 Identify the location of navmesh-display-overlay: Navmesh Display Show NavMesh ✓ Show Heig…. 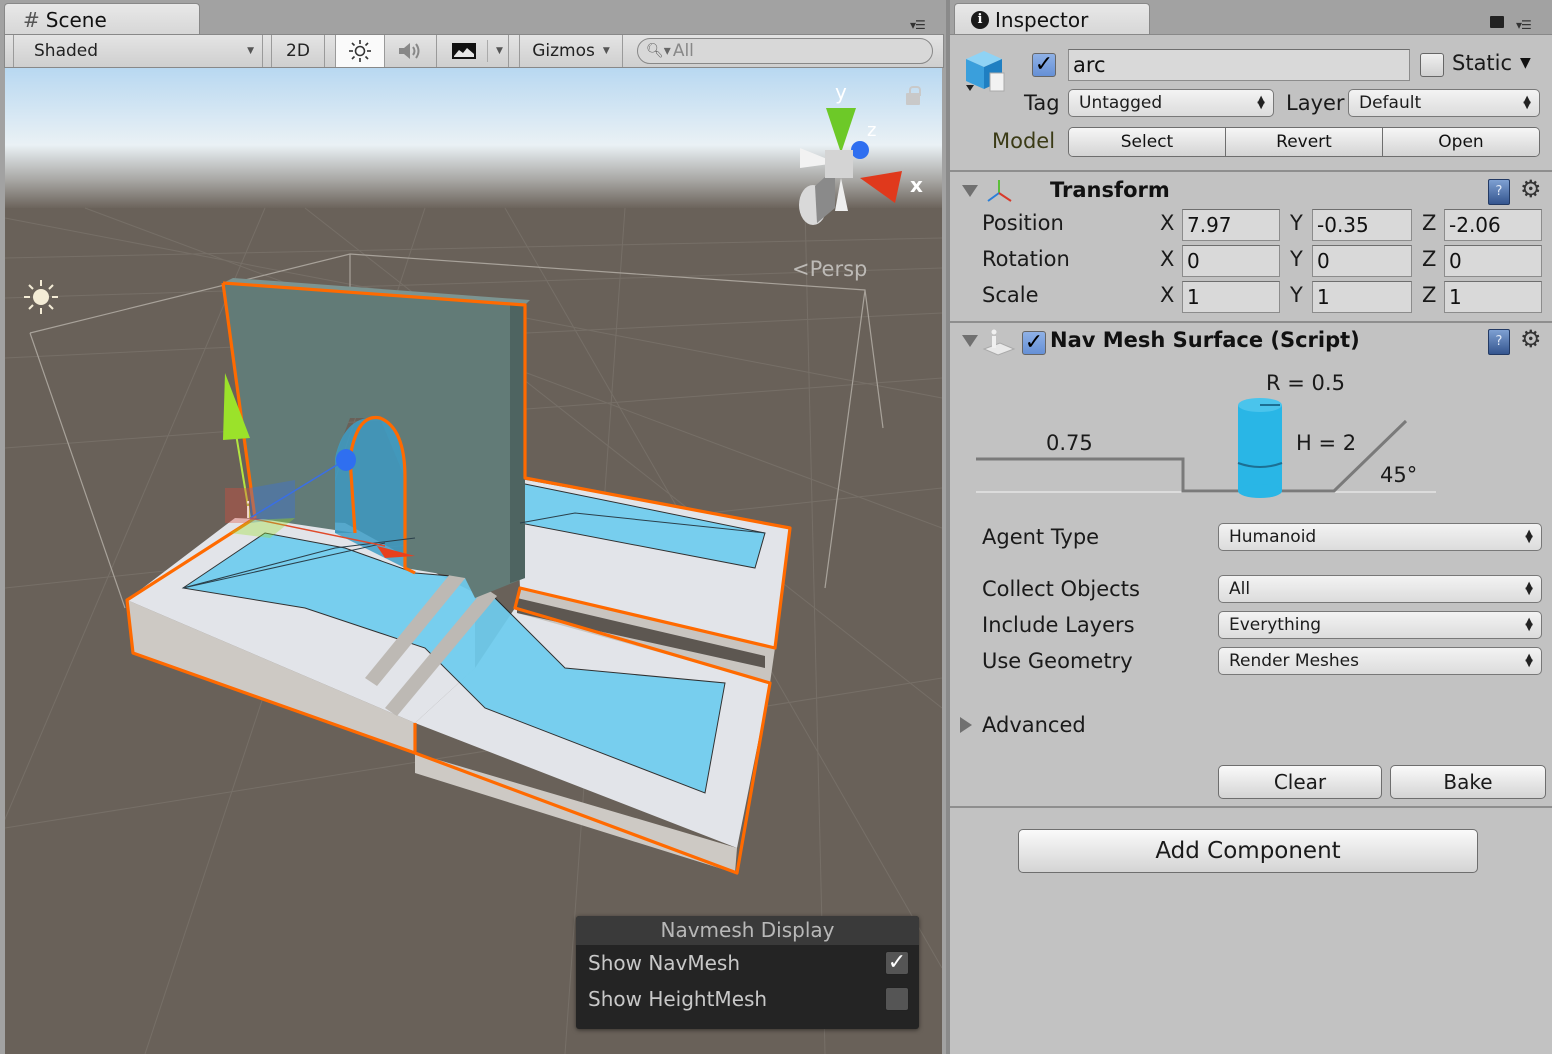
(747, 972).